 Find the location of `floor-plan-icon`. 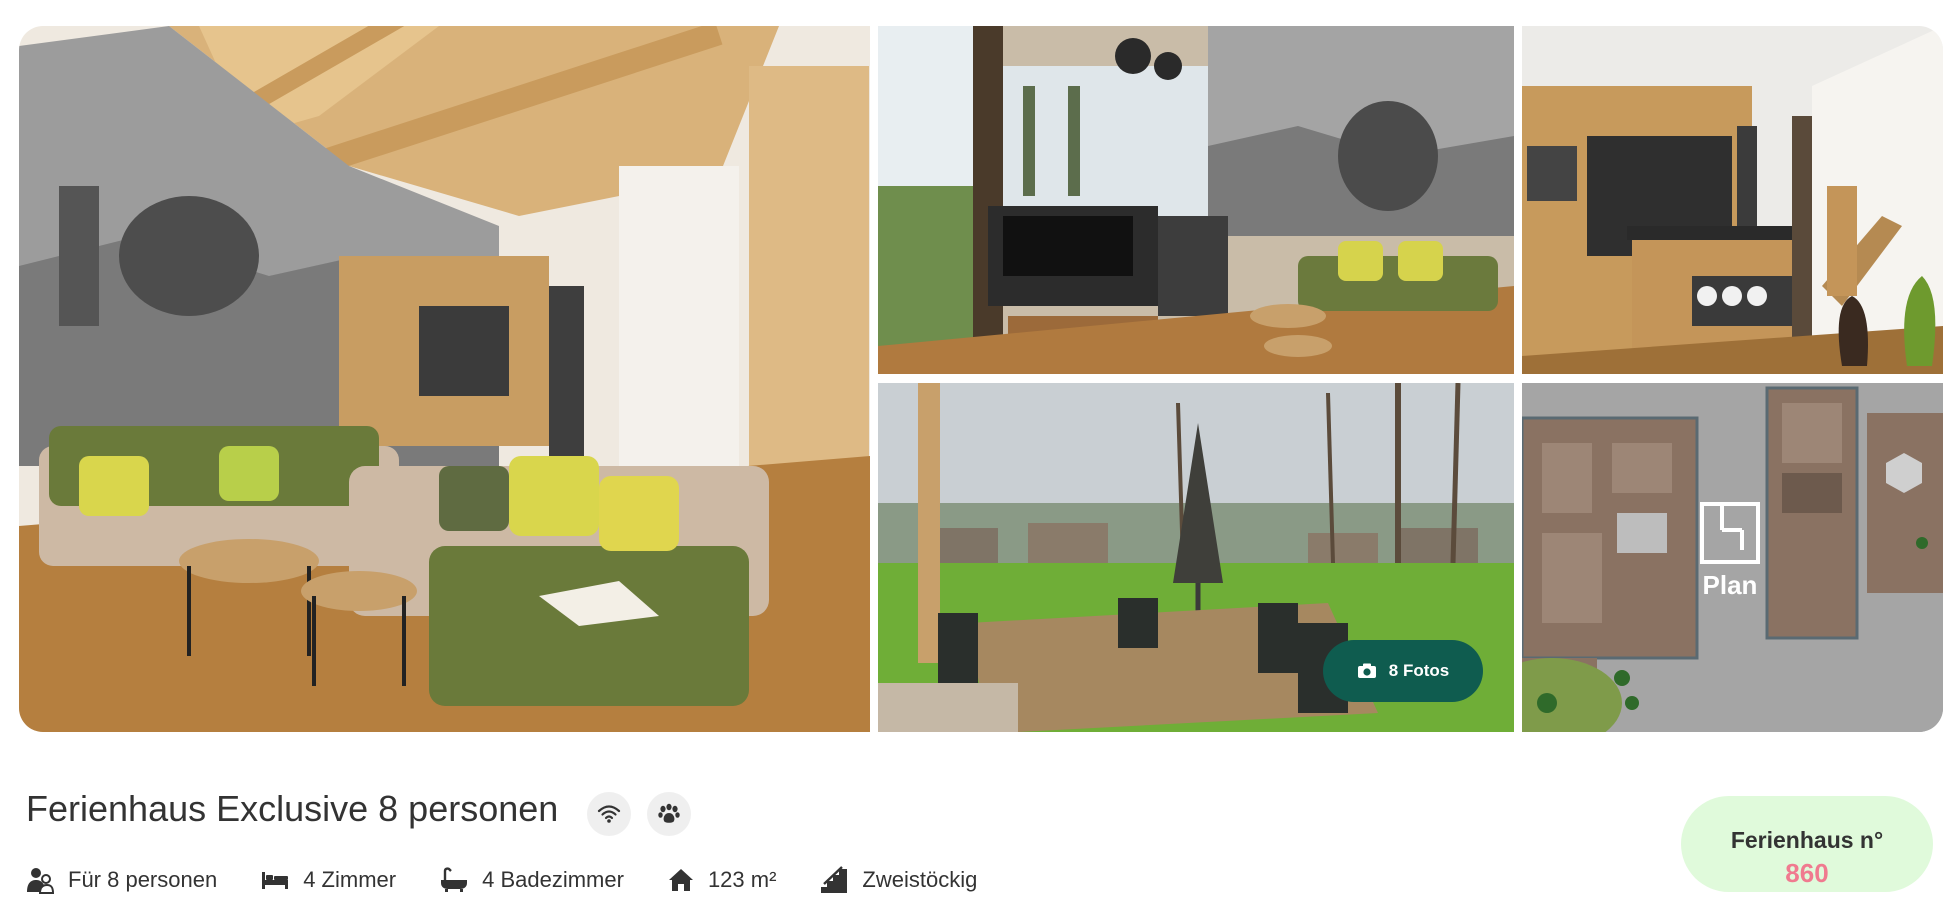

floor-plan-icon is located at coordinates (1730, 533).